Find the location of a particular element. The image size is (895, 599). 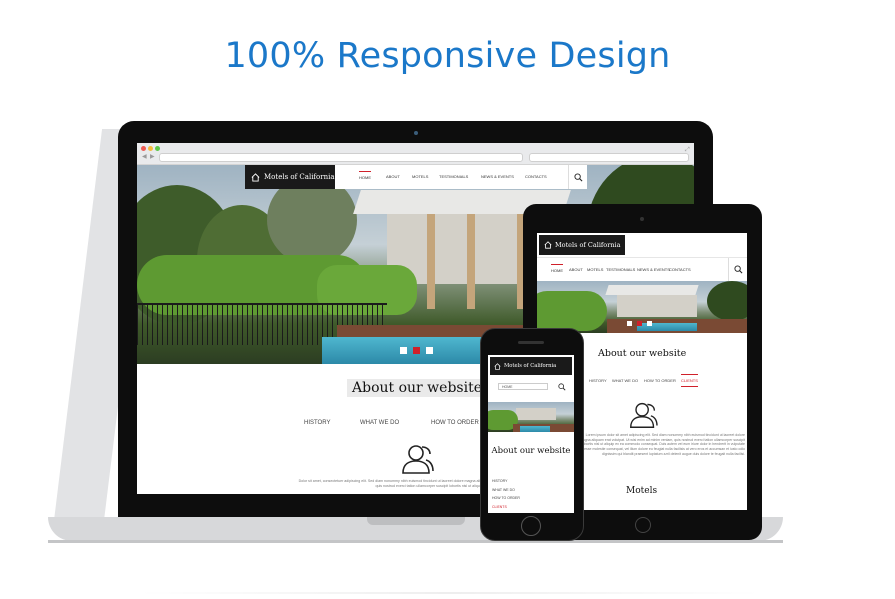

browser-toolbar: ◀ ▶ ⤢ is located at coordinates (415, 154).